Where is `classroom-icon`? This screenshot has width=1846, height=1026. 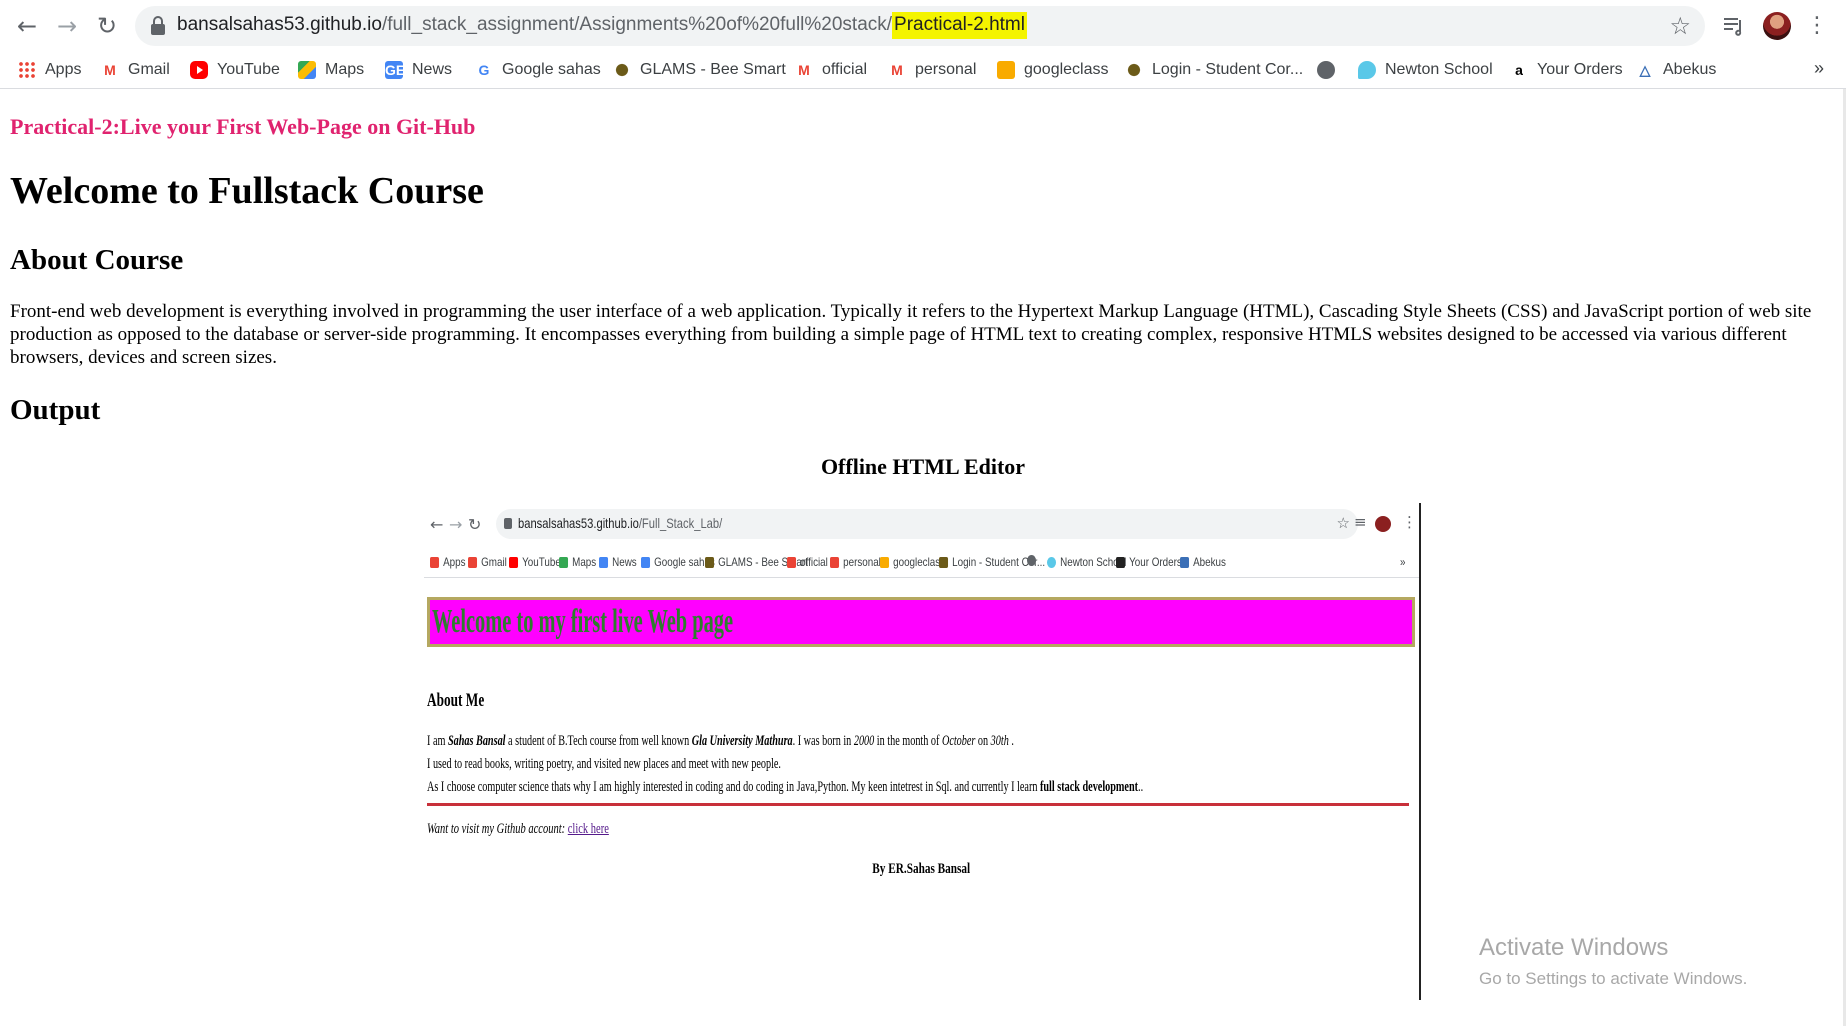
classroom-icon is located at coordinates (1006, 70).